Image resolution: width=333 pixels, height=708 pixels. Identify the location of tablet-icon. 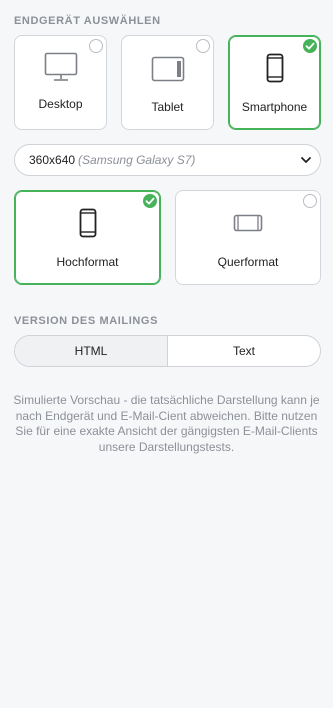
(168, 71).